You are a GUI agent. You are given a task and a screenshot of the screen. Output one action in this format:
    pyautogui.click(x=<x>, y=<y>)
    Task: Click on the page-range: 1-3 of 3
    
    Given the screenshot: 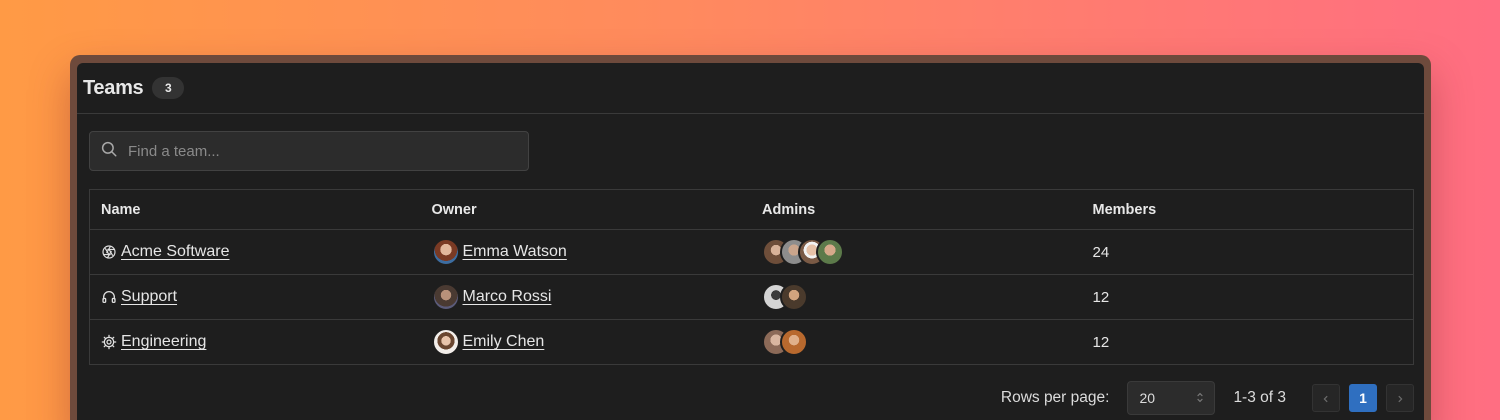 What is the action you would take?
    pyautogui.click(x=1259, y=397)
    